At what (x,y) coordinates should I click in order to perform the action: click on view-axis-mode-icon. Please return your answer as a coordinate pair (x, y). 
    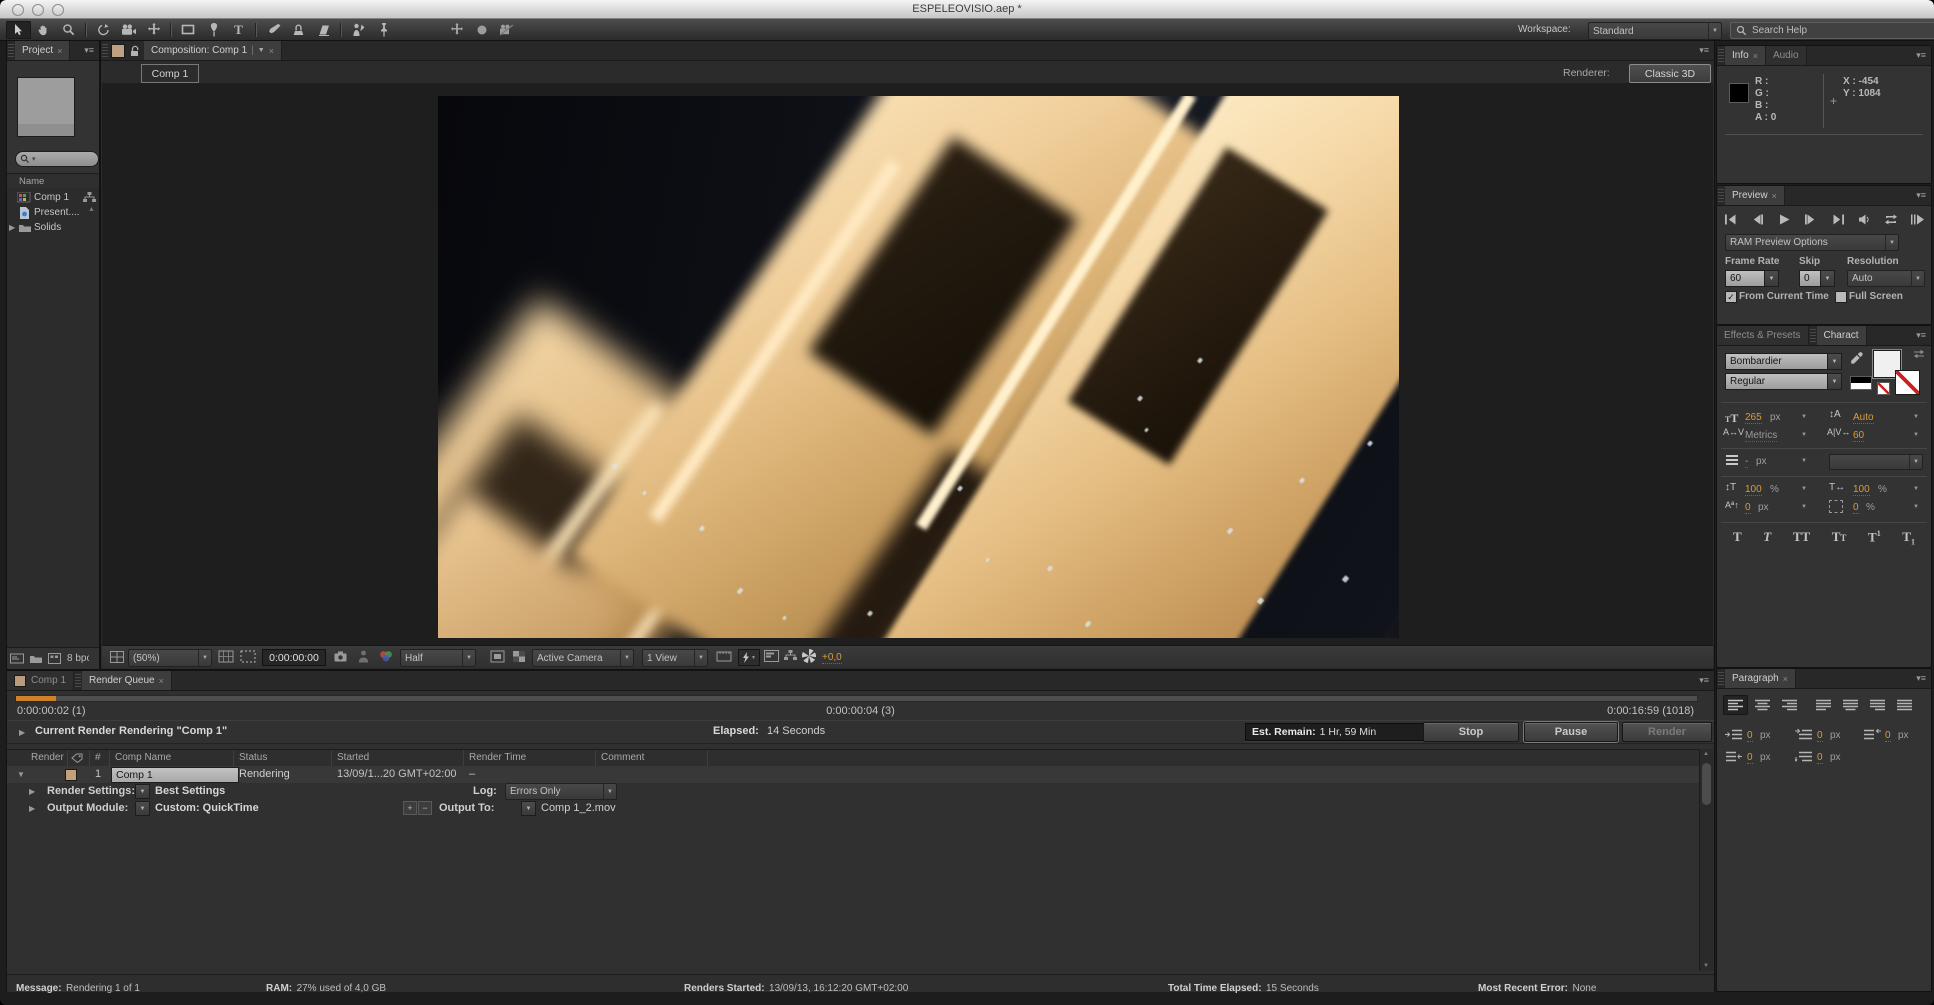
    Looking at the image, I should click on (506, 30).